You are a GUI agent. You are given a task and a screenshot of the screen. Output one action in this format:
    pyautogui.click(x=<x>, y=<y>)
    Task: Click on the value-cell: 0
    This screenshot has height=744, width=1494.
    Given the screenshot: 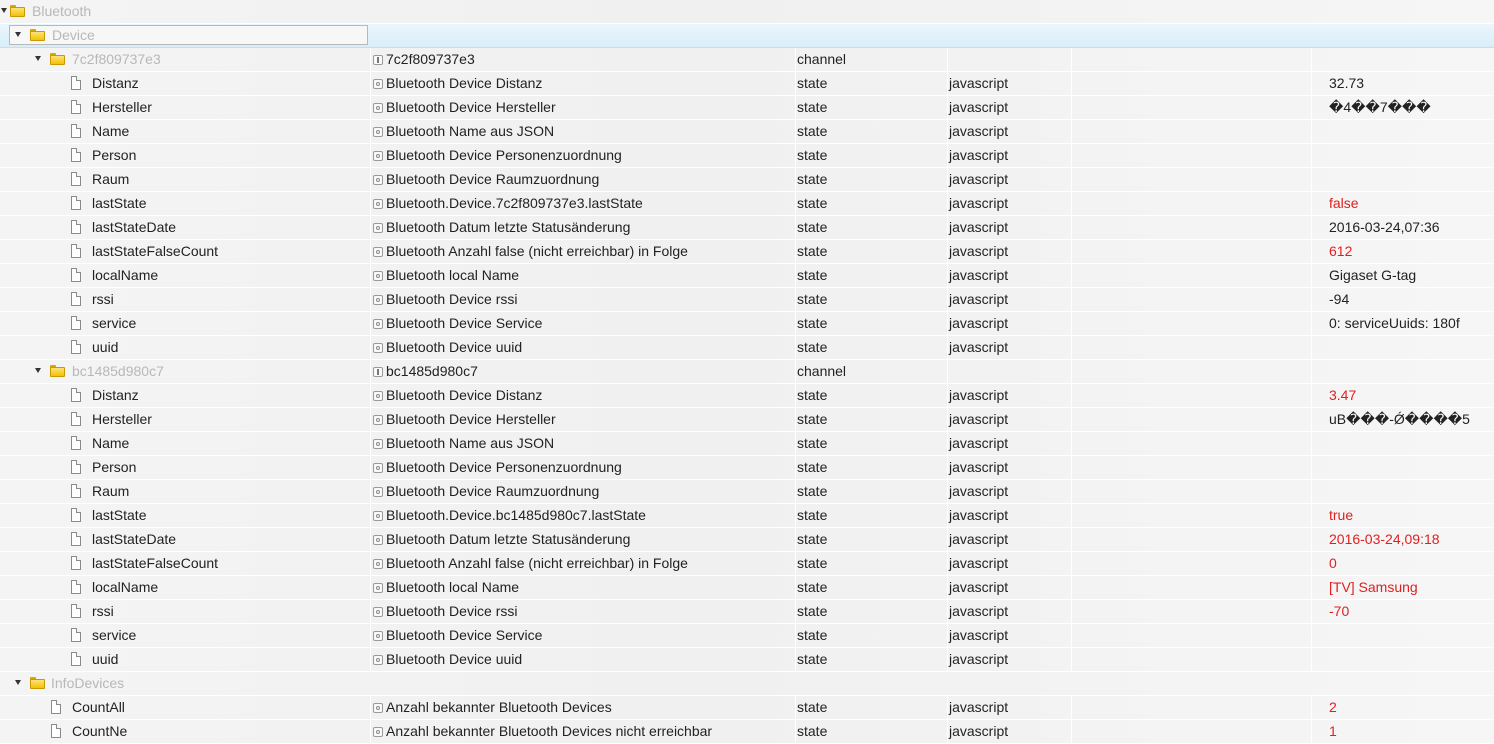 What is the action you would take?
    pyautogui.click(x=1402, y=563)
    